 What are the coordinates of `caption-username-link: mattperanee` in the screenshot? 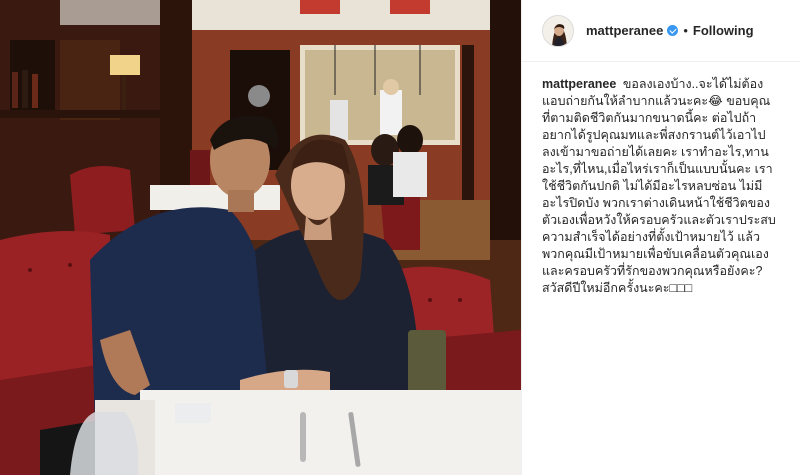 It's located at (579, 84).